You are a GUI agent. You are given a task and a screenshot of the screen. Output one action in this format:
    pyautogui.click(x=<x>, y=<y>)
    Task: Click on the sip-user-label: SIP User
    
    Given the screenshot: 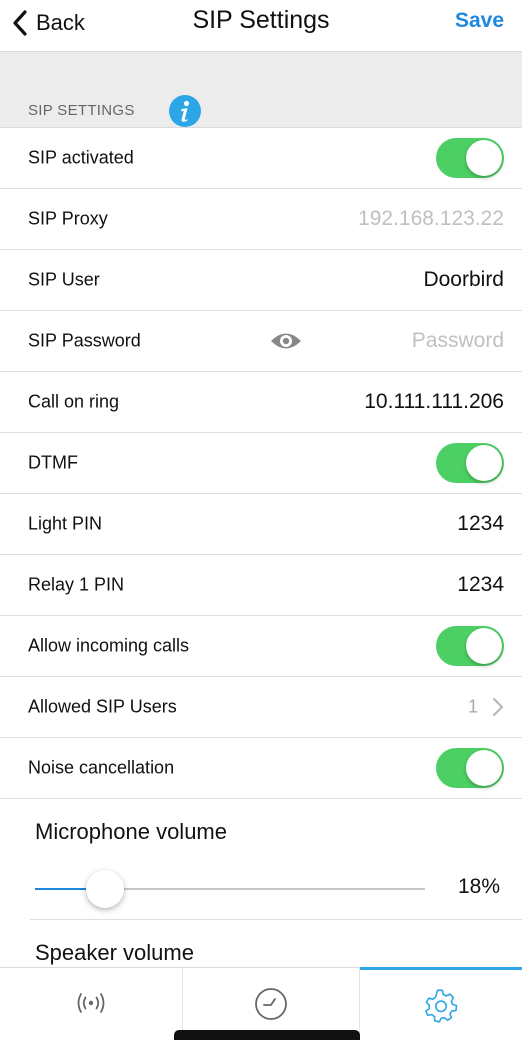 What is the action you would take?
    pyautogui.click(x=64, y=279)
    